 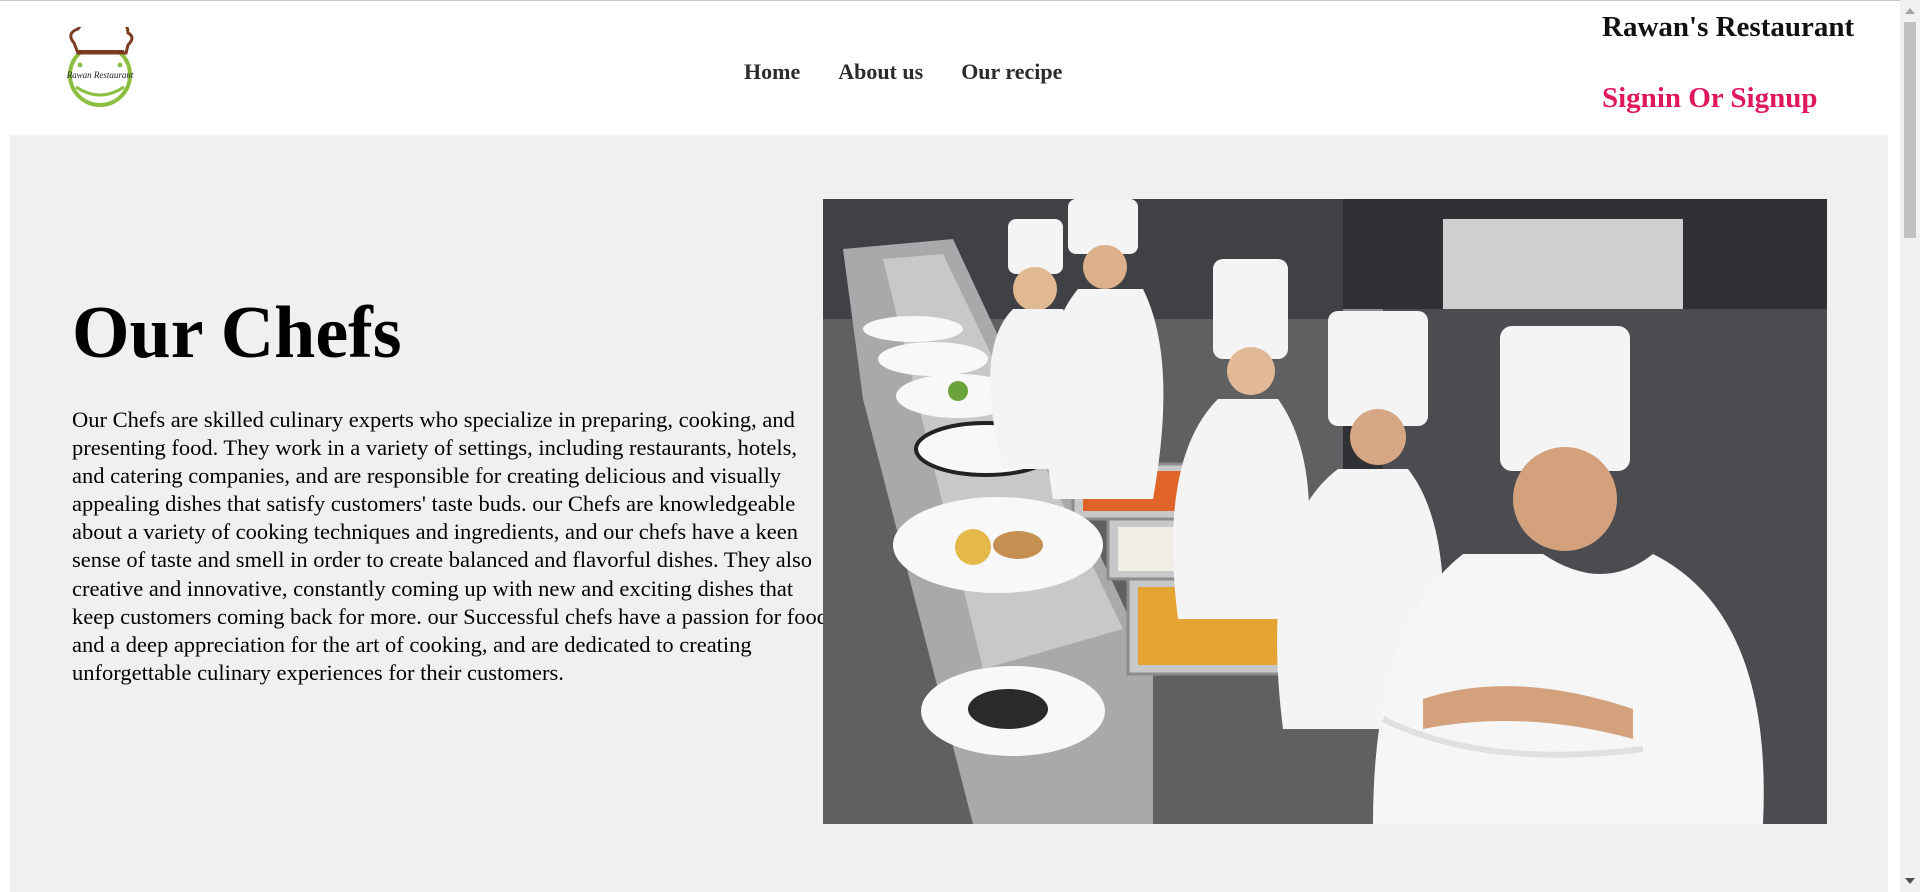 What do you see at coordinates (772, 72) in the screenshot?
I see `nav-home: Home` at bounding box center [772, 72].